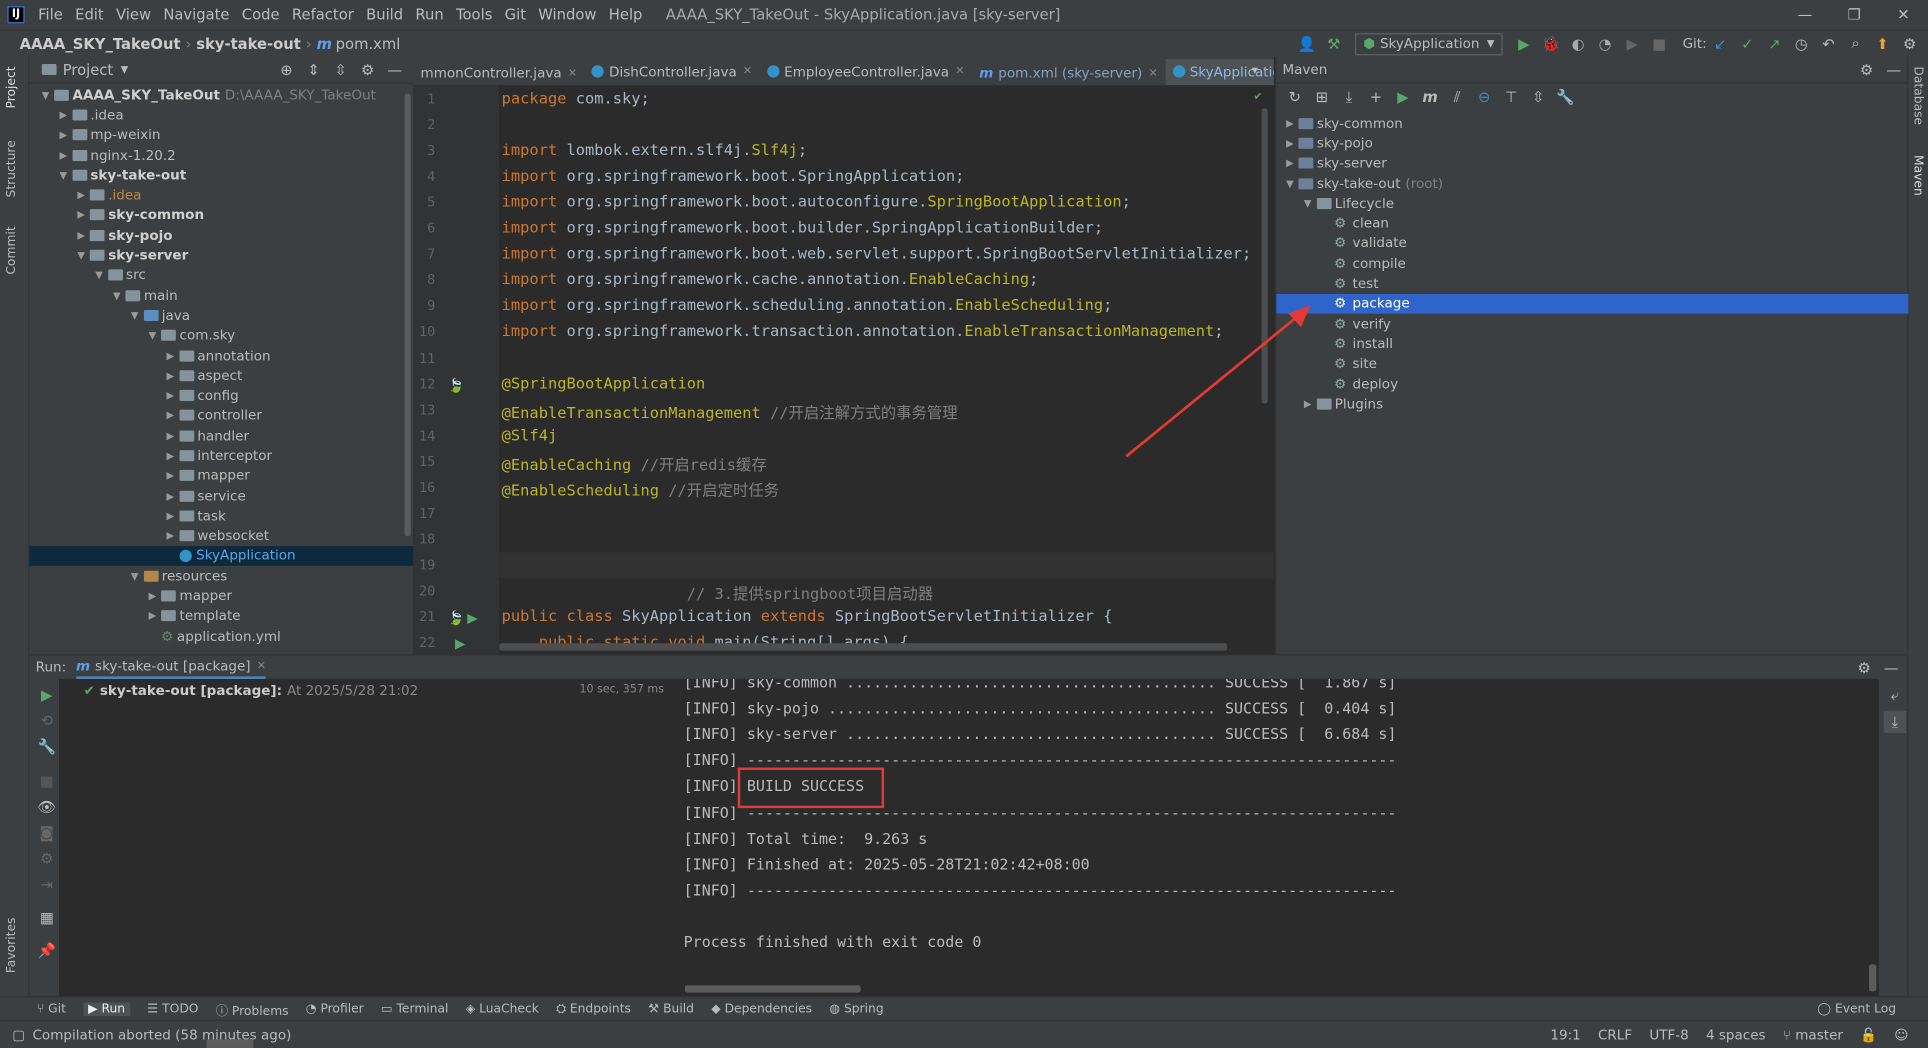 This screenshot has width=1928, height=1048. What do you see at coordinates (222, 315) in the screenshot?
I see `project-tree-item: ▼ java` at bounding box center [222, 315].